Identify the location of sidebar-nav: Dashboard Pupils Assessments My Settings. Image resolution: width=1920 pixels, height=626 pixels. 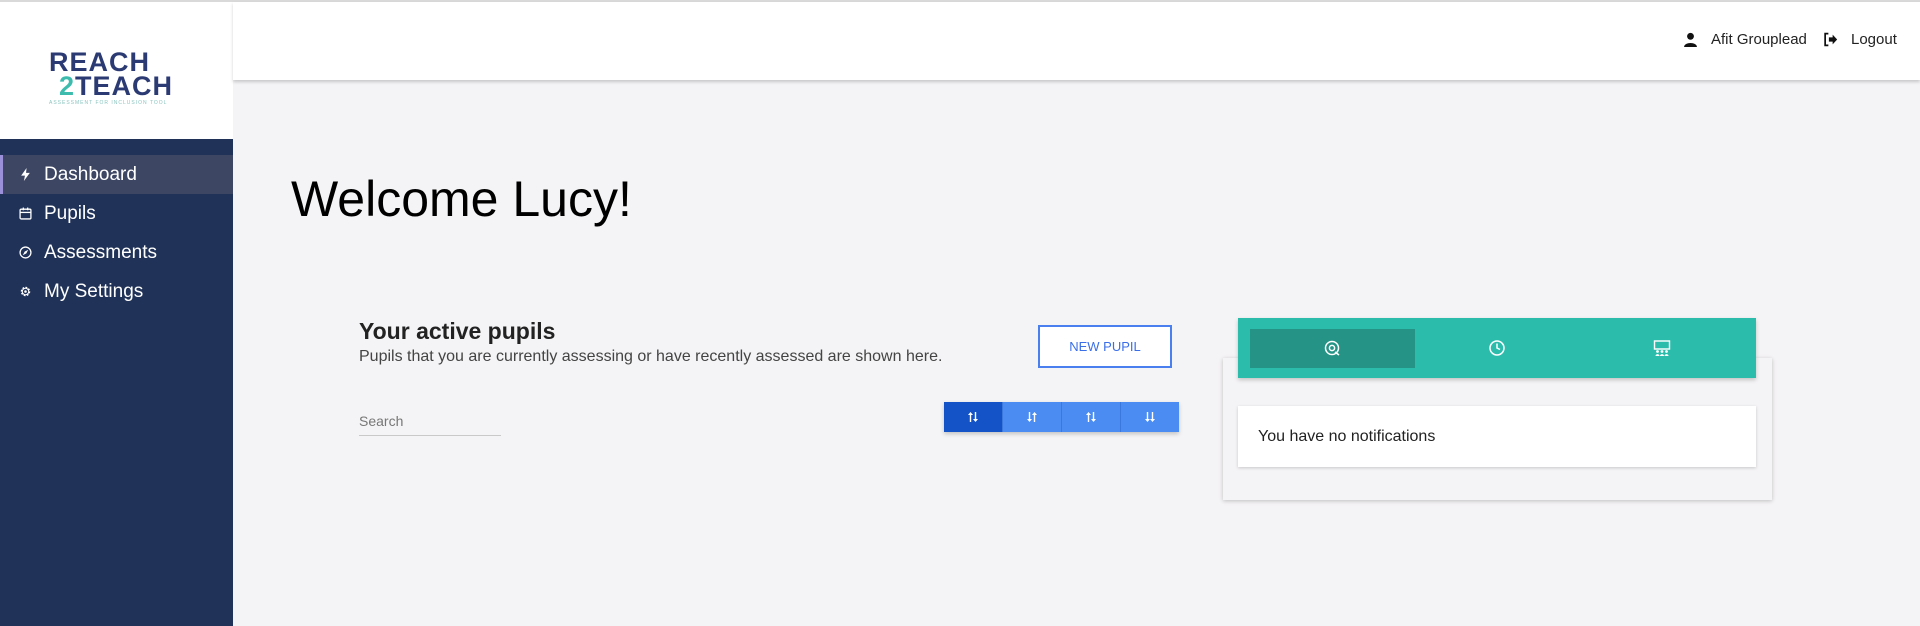
(116, 233).